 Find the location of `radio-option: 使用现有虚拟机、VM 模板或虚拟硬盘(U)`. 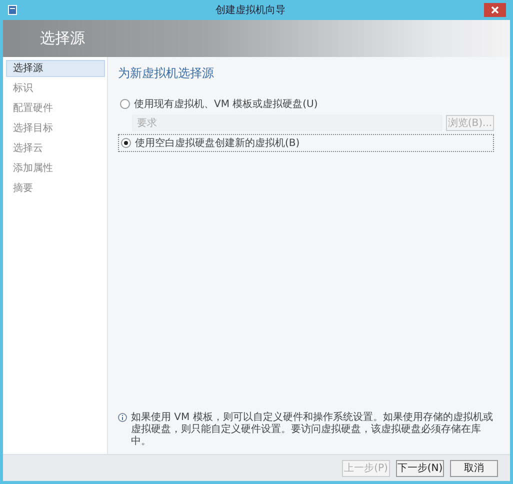

radio-option: 使用现有虚拟机、VM 模板或虚拟硬盘(U) is located at coordinates (306, 104).